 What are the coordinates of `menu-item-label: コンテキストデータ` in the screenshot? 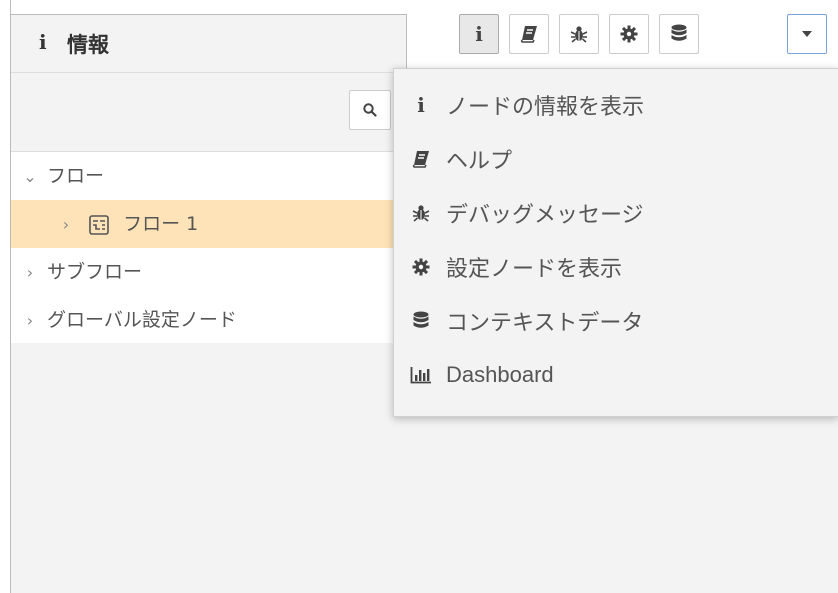 It's located at (545, 323).